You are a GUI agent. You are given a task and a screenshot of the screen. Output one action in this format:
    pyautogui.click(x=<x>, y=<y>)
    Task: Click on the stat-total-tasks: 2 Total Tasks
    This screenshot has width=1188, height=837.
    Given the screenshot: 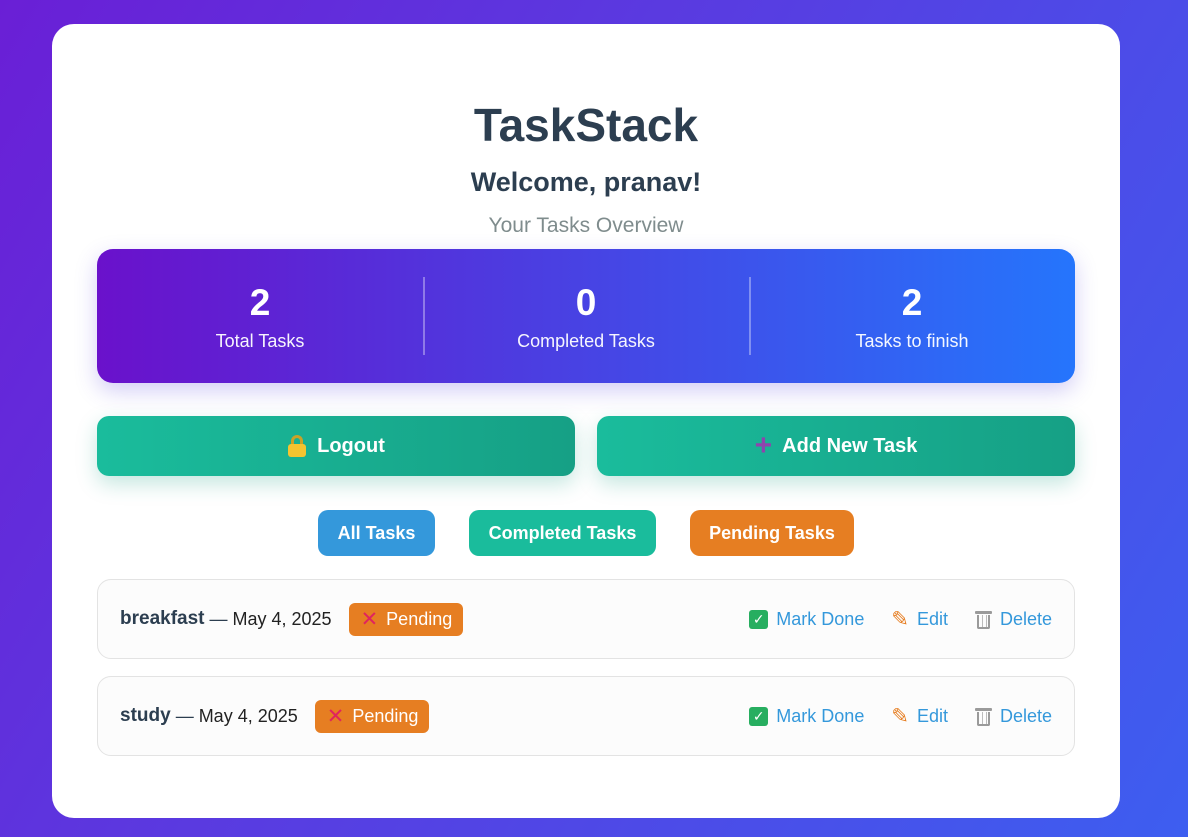 What is the action you would take?
    pyautogui.click(x=260, y=316)
    